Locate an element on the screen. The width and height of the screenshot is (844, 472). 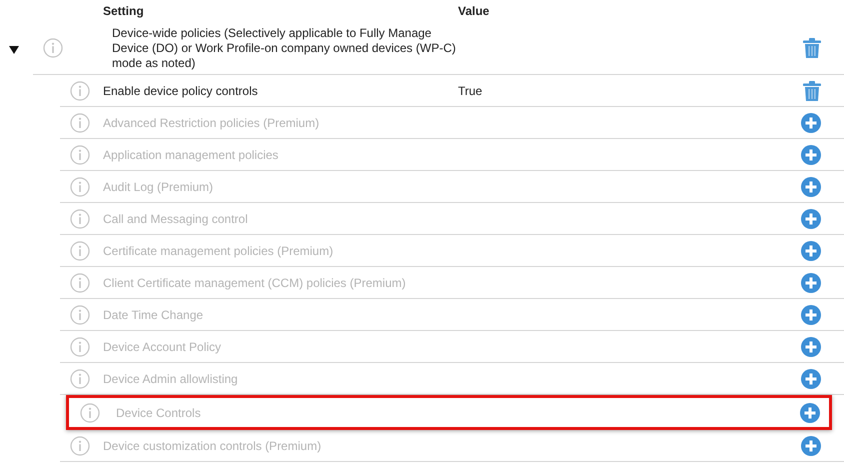
column-header: Setting is located at coordinates (124, 11).